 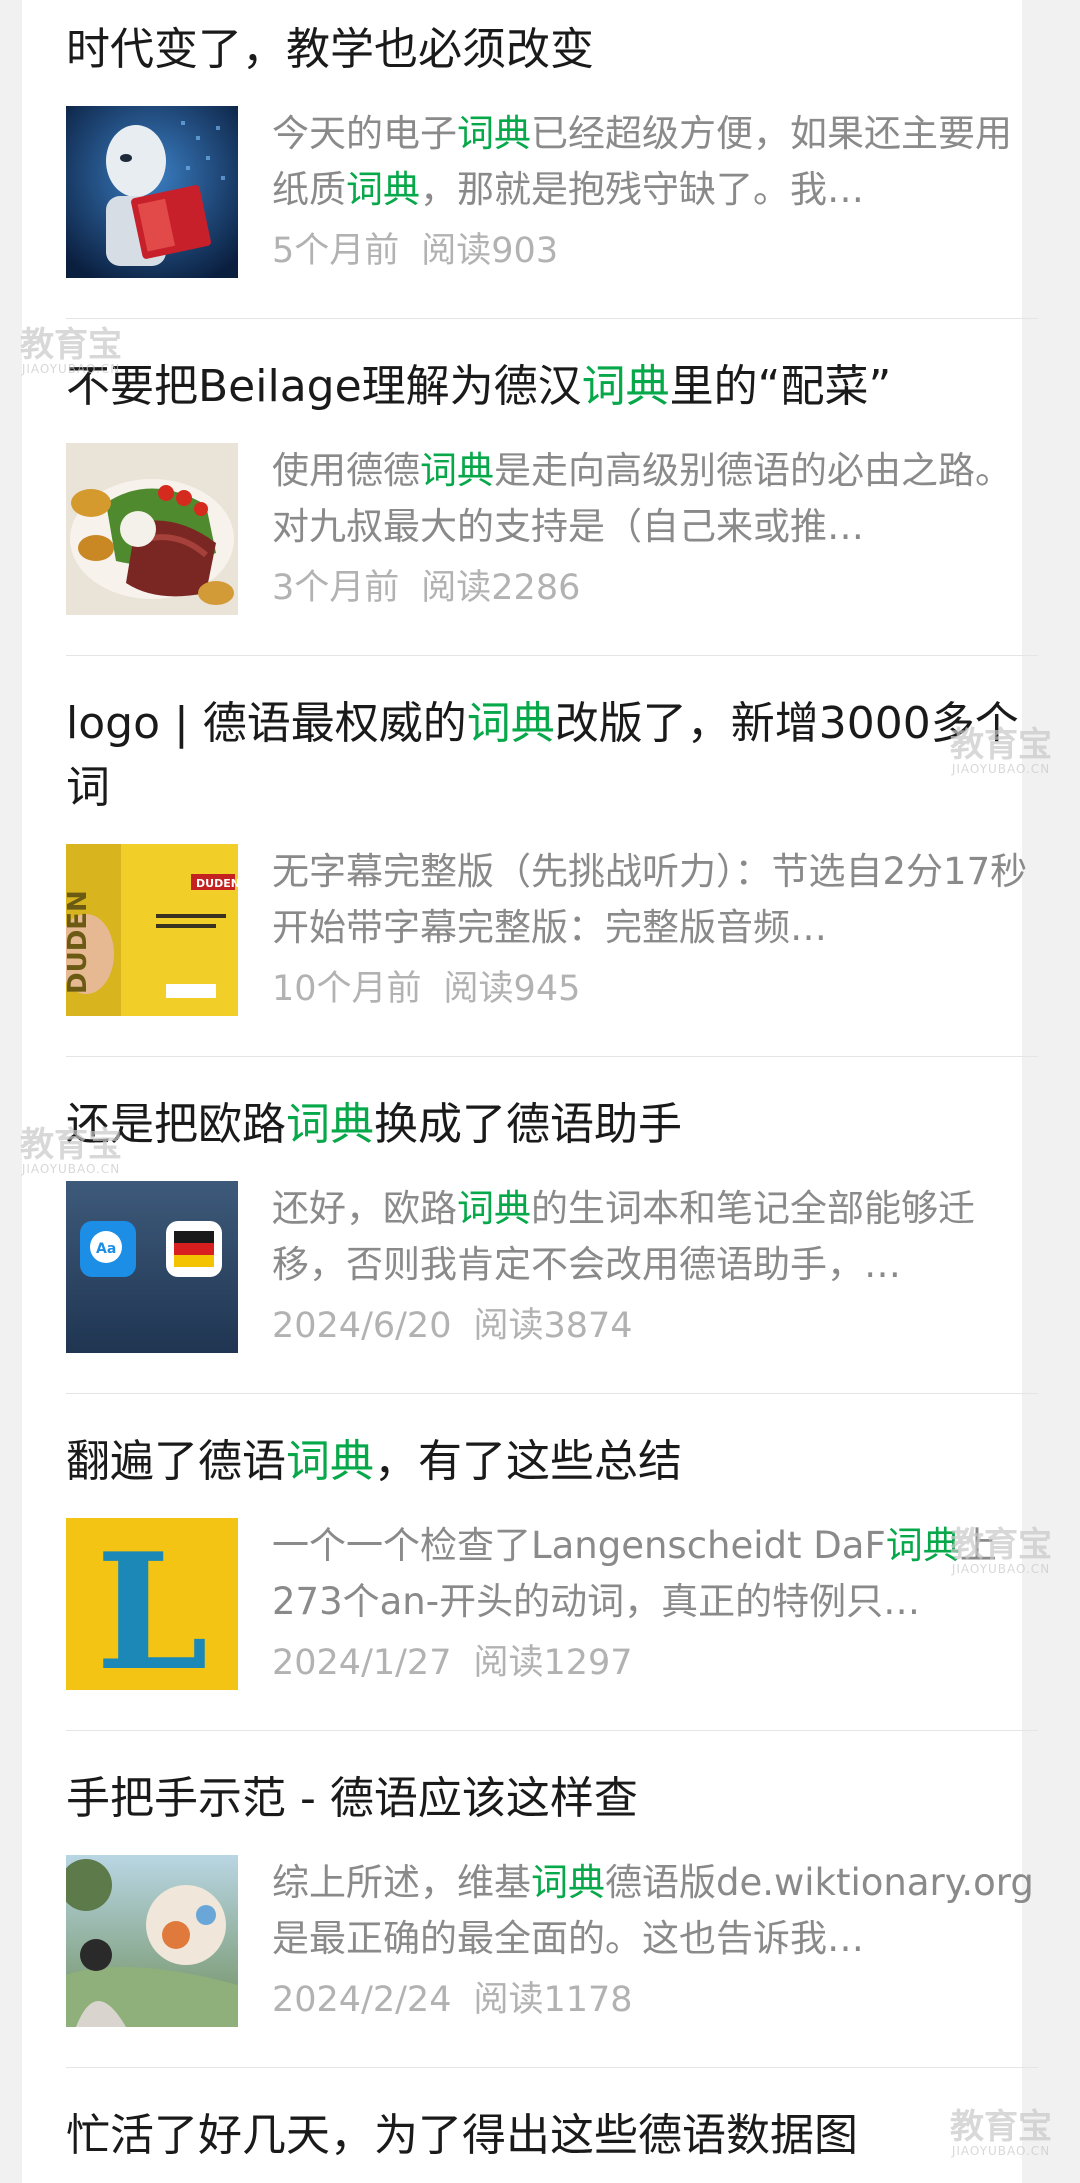 I want to click on svg-text: Aa, so click(x=106, y=1249).